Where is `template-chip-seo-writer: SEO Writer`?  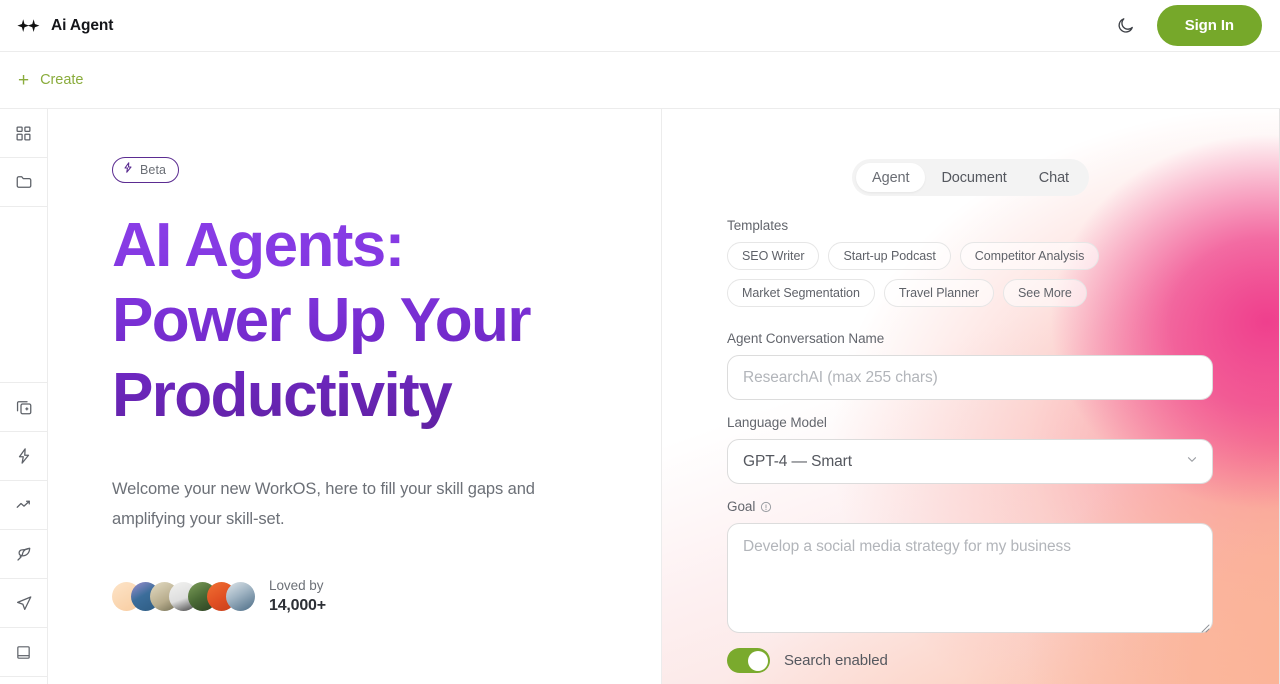 template-chip-seo-writer: SEO Writer is located at coordinates (773, 256).